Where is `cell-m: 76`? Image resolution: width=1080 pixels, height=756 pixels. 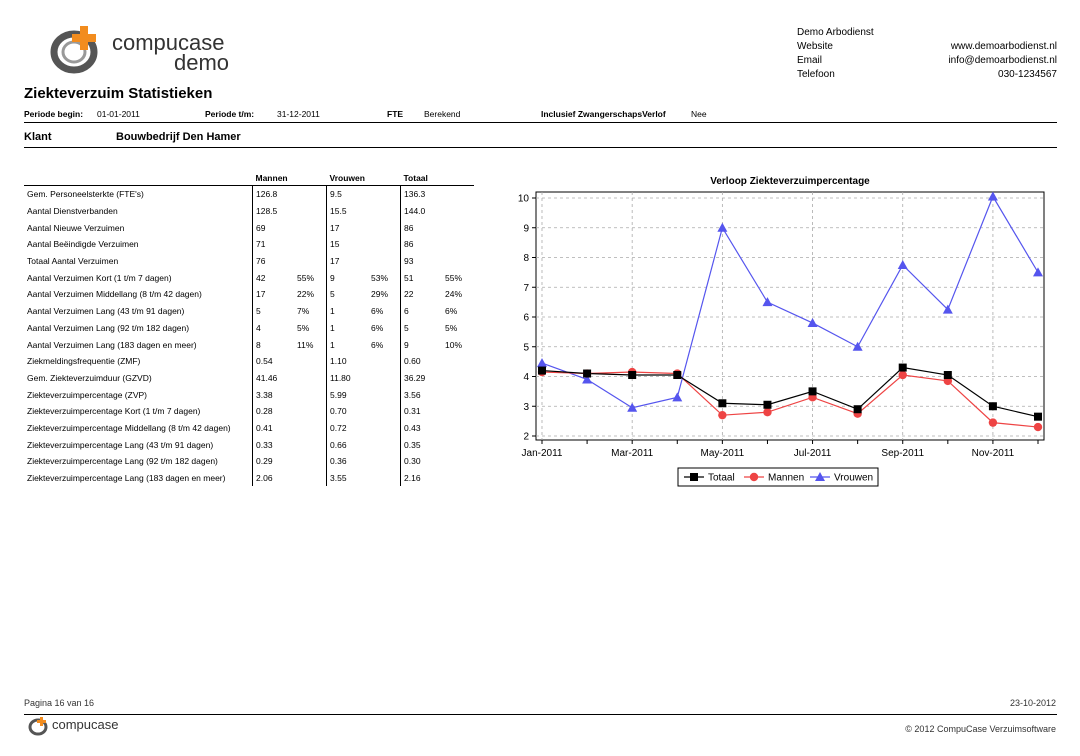
cell-m: 76 is located at coordinates (273, 261).